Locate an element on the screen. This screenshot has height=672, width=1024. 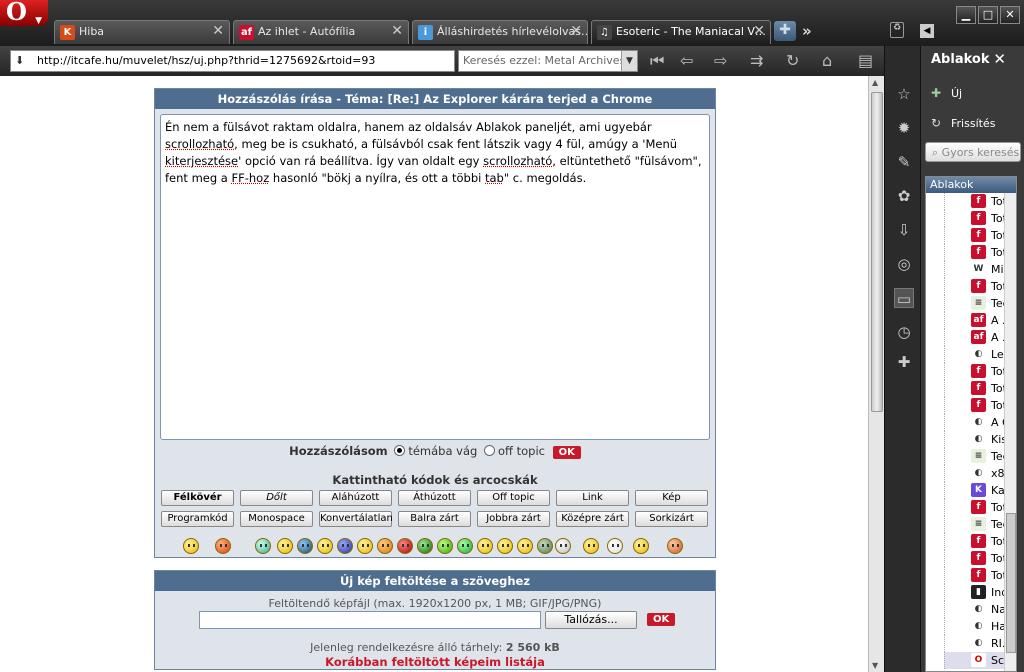
windows-panel-icon: ▭ is located at coordinates (904, 298).